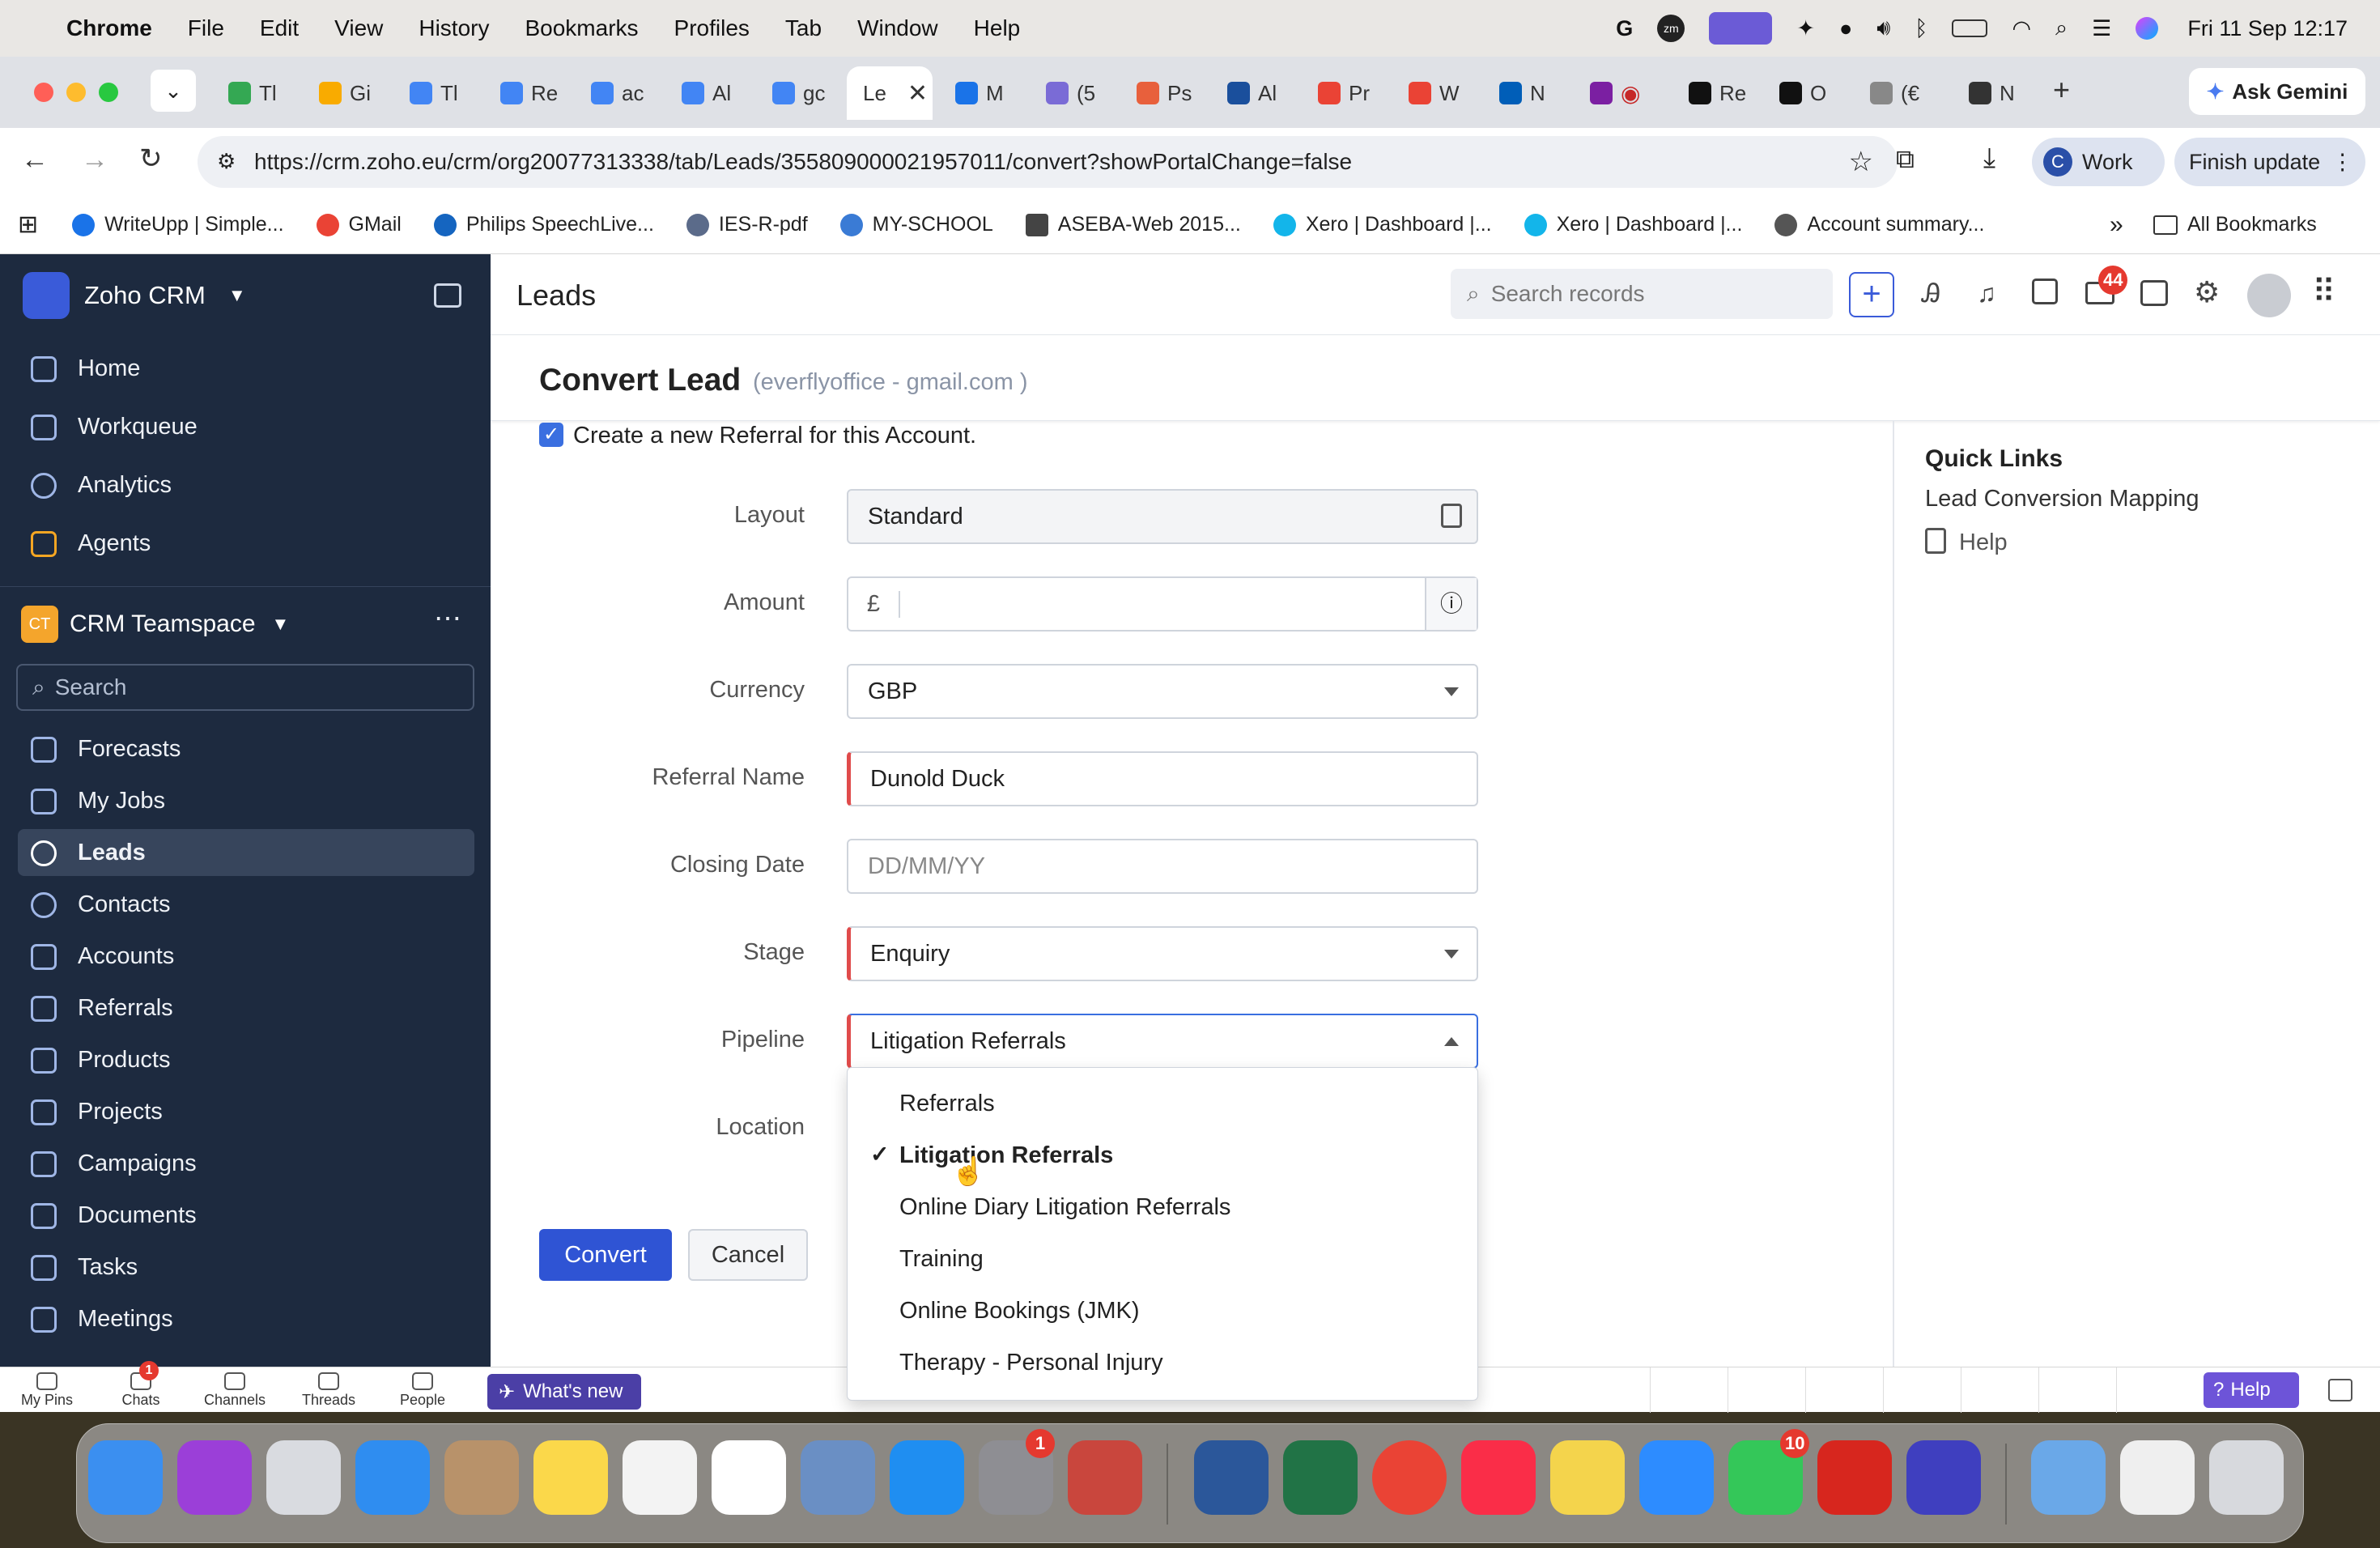 The width and height of the screenshot is (2380, 1548). What do you see at coordinates (1075, 93) in the screenshot?
I see `browser-tab: (5` at bounding box center [1075, 93].